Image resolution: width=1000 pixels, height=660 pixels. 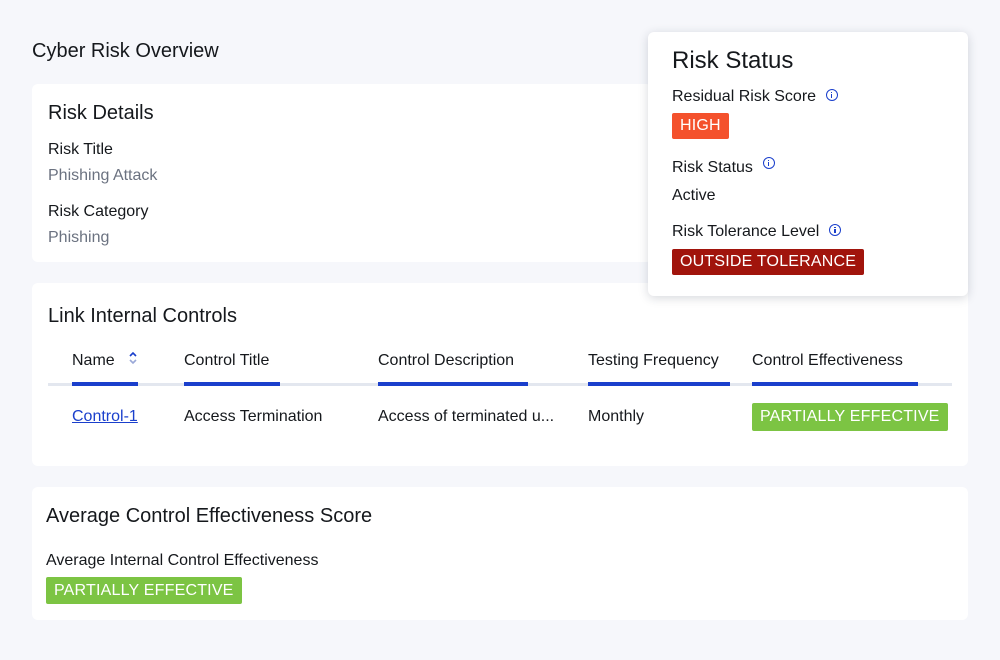 I want to click on risk-tolerance-label: Risk Tolerance Level, so click(x=757, y=232).